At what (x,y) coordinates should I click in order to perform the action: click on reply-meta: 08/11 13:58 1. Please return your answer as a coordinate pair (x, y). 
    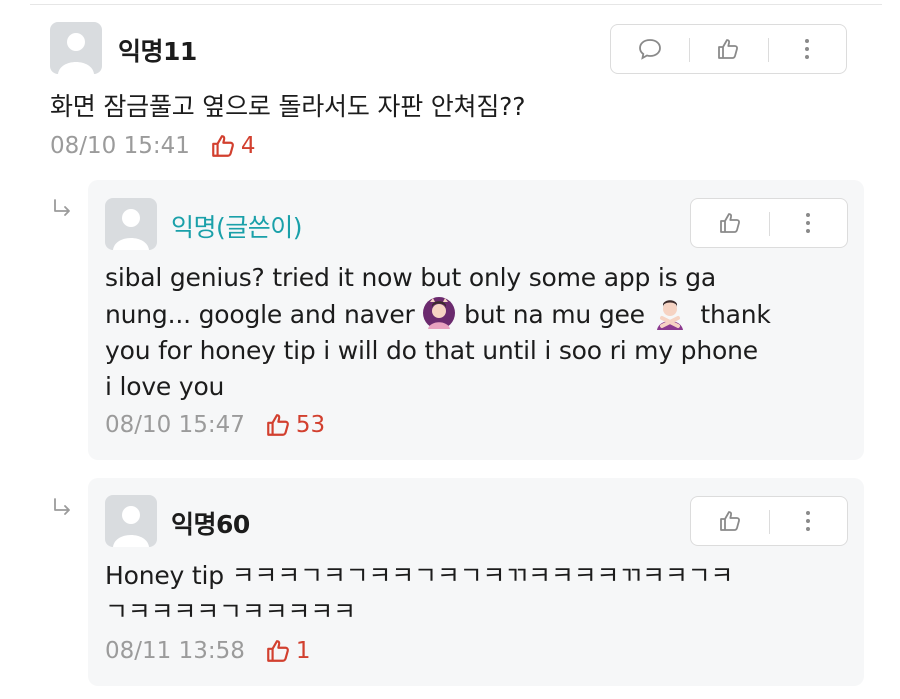
    Looking at the image, I should click on (208, 651).